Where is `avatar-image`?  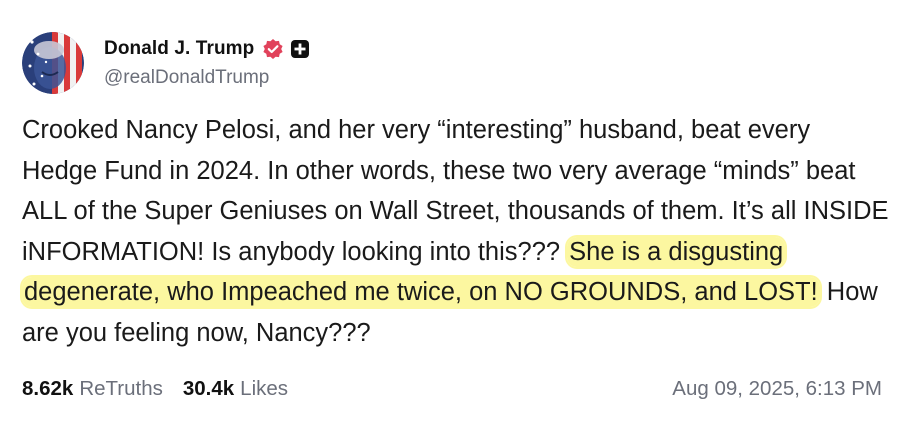 avatar-image is located at coordinates (53, 63).